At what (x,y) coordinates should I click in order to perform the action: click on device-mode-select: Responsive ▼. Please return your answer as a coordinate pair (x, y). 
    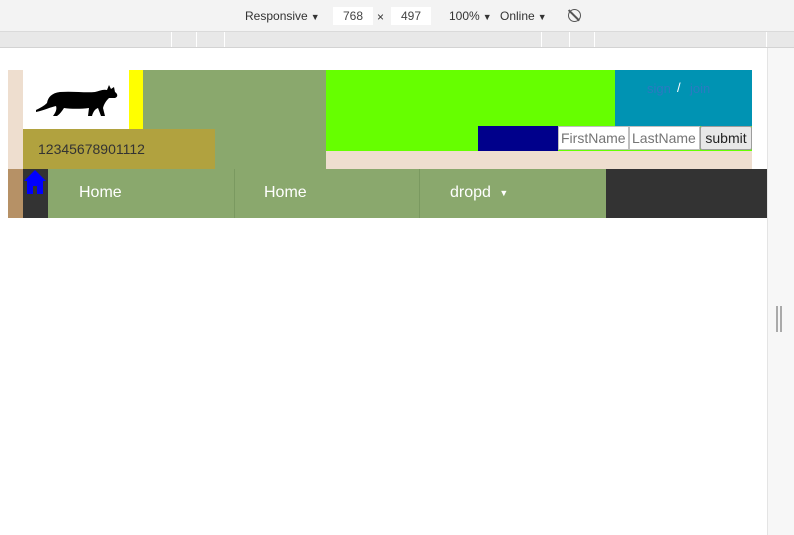
    Looking at the image, I should click on (282, 16).